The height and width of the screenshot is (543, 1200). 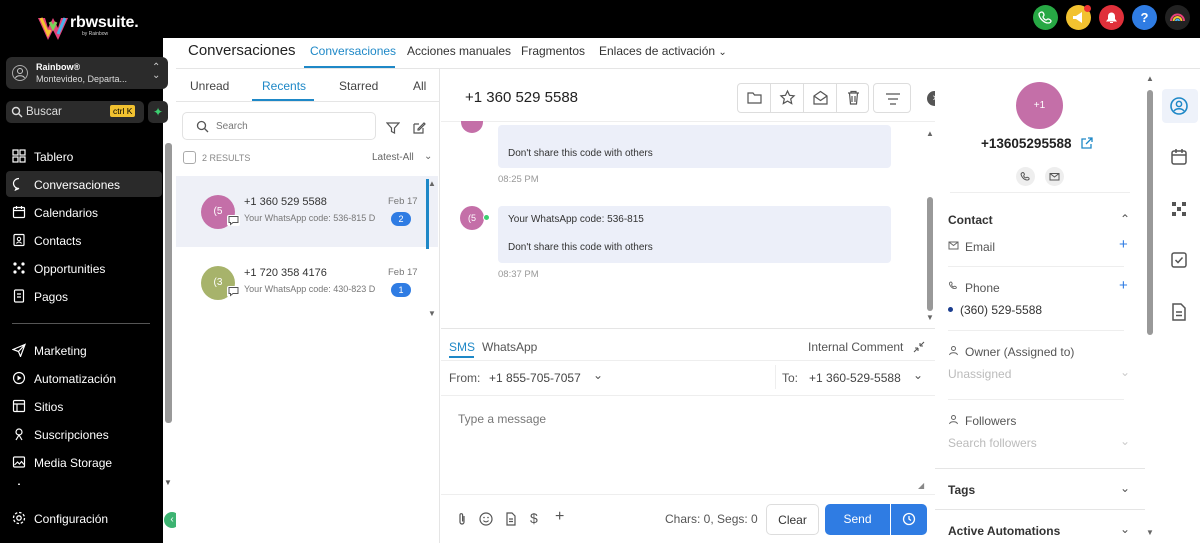 I want to click on schedule-send-button, so click(x=909, y=519).